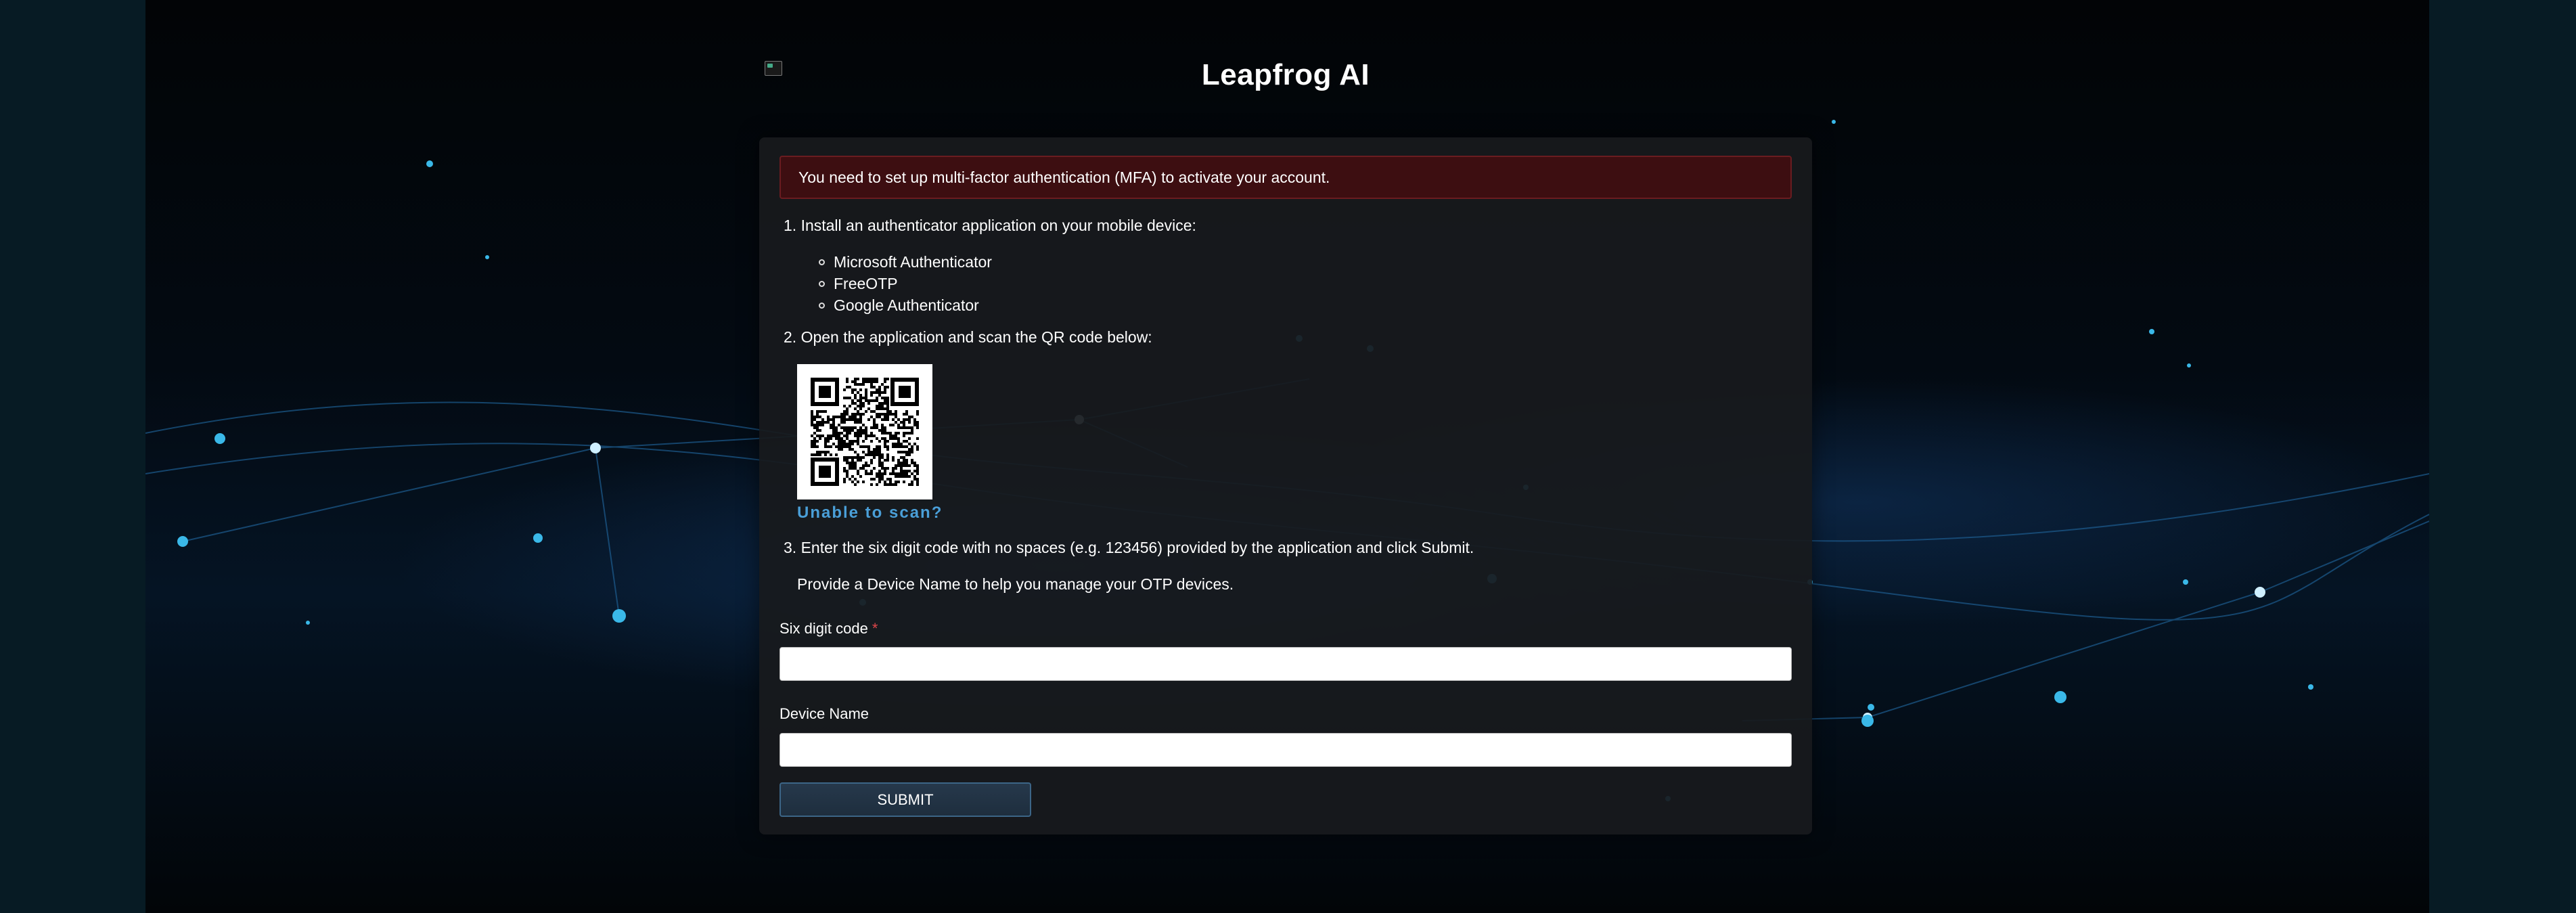 Image resolution: width=2576 pixels, height=913 pixels. I want to click on list-item: FreeOTP, so click(858, 284).